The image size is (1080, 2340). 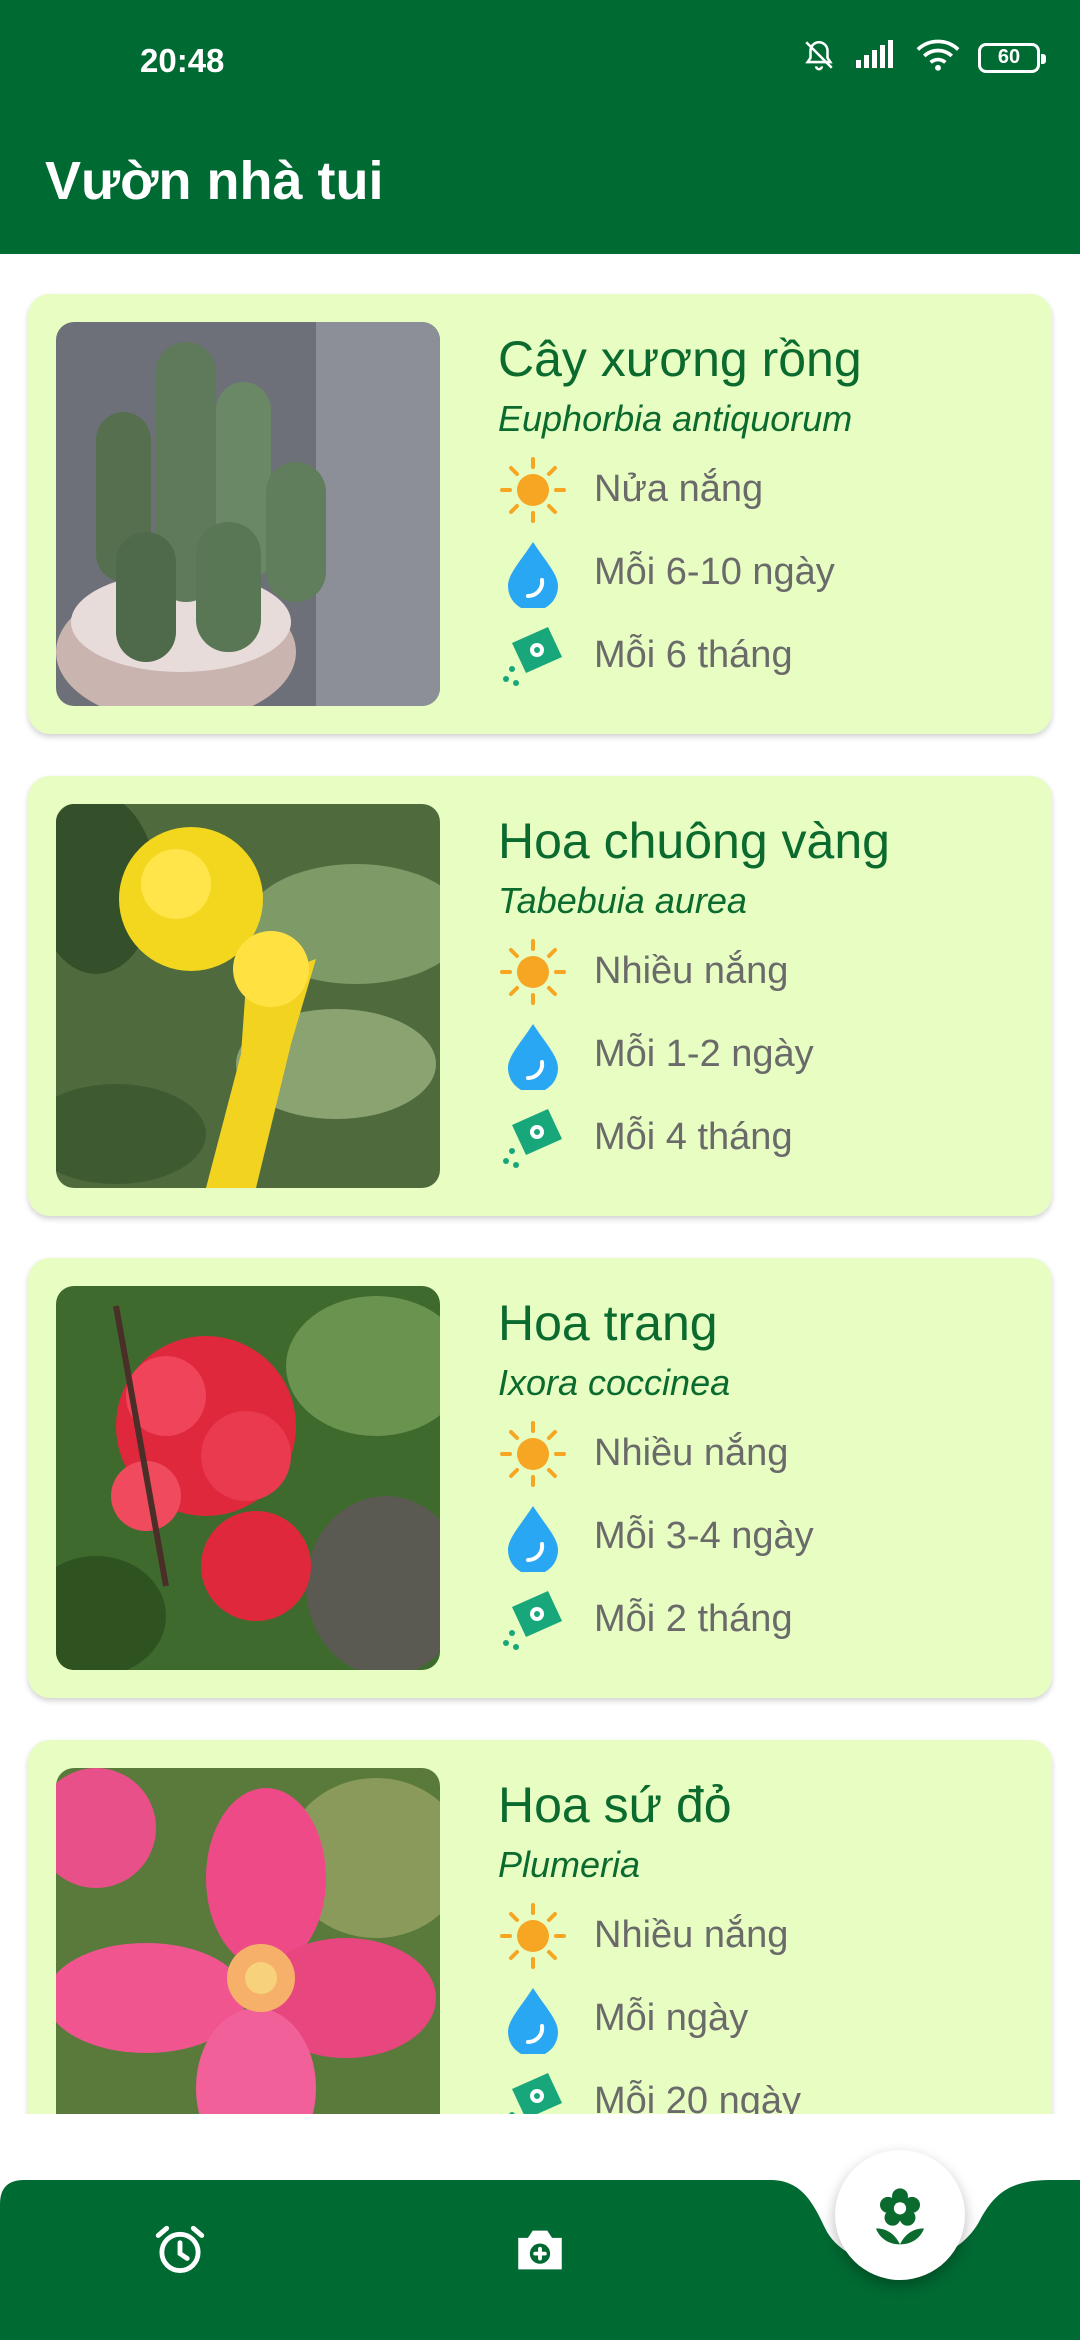 What do you see at coordinates (714, 572) in the screenshot?
I see `water-text: Mỗi 6-10 ngày` at bounding box center [714, 572].